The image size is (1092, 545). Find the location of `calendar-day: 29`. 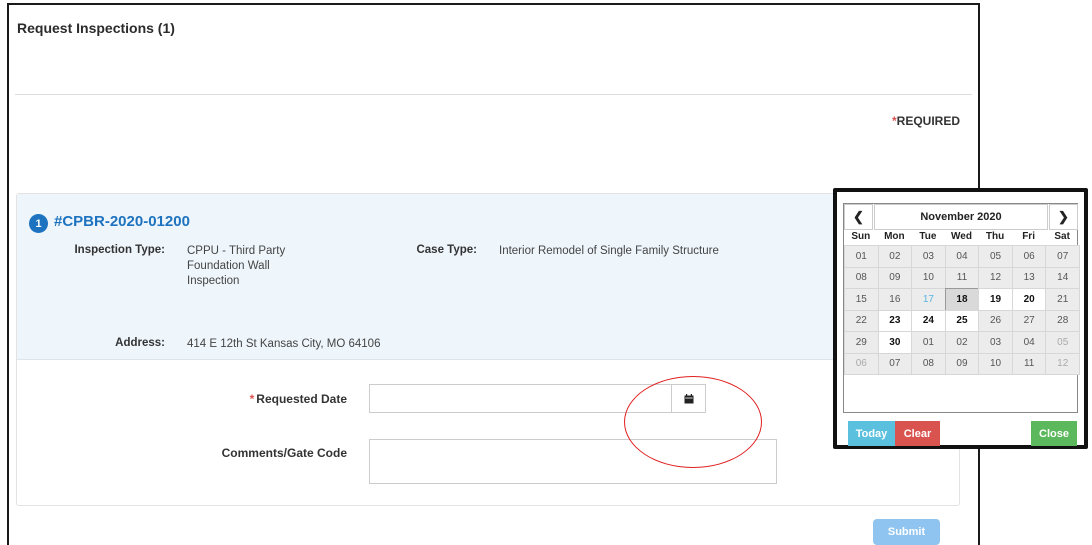

calendar-day: 29 is located at coordinates (861, 342).